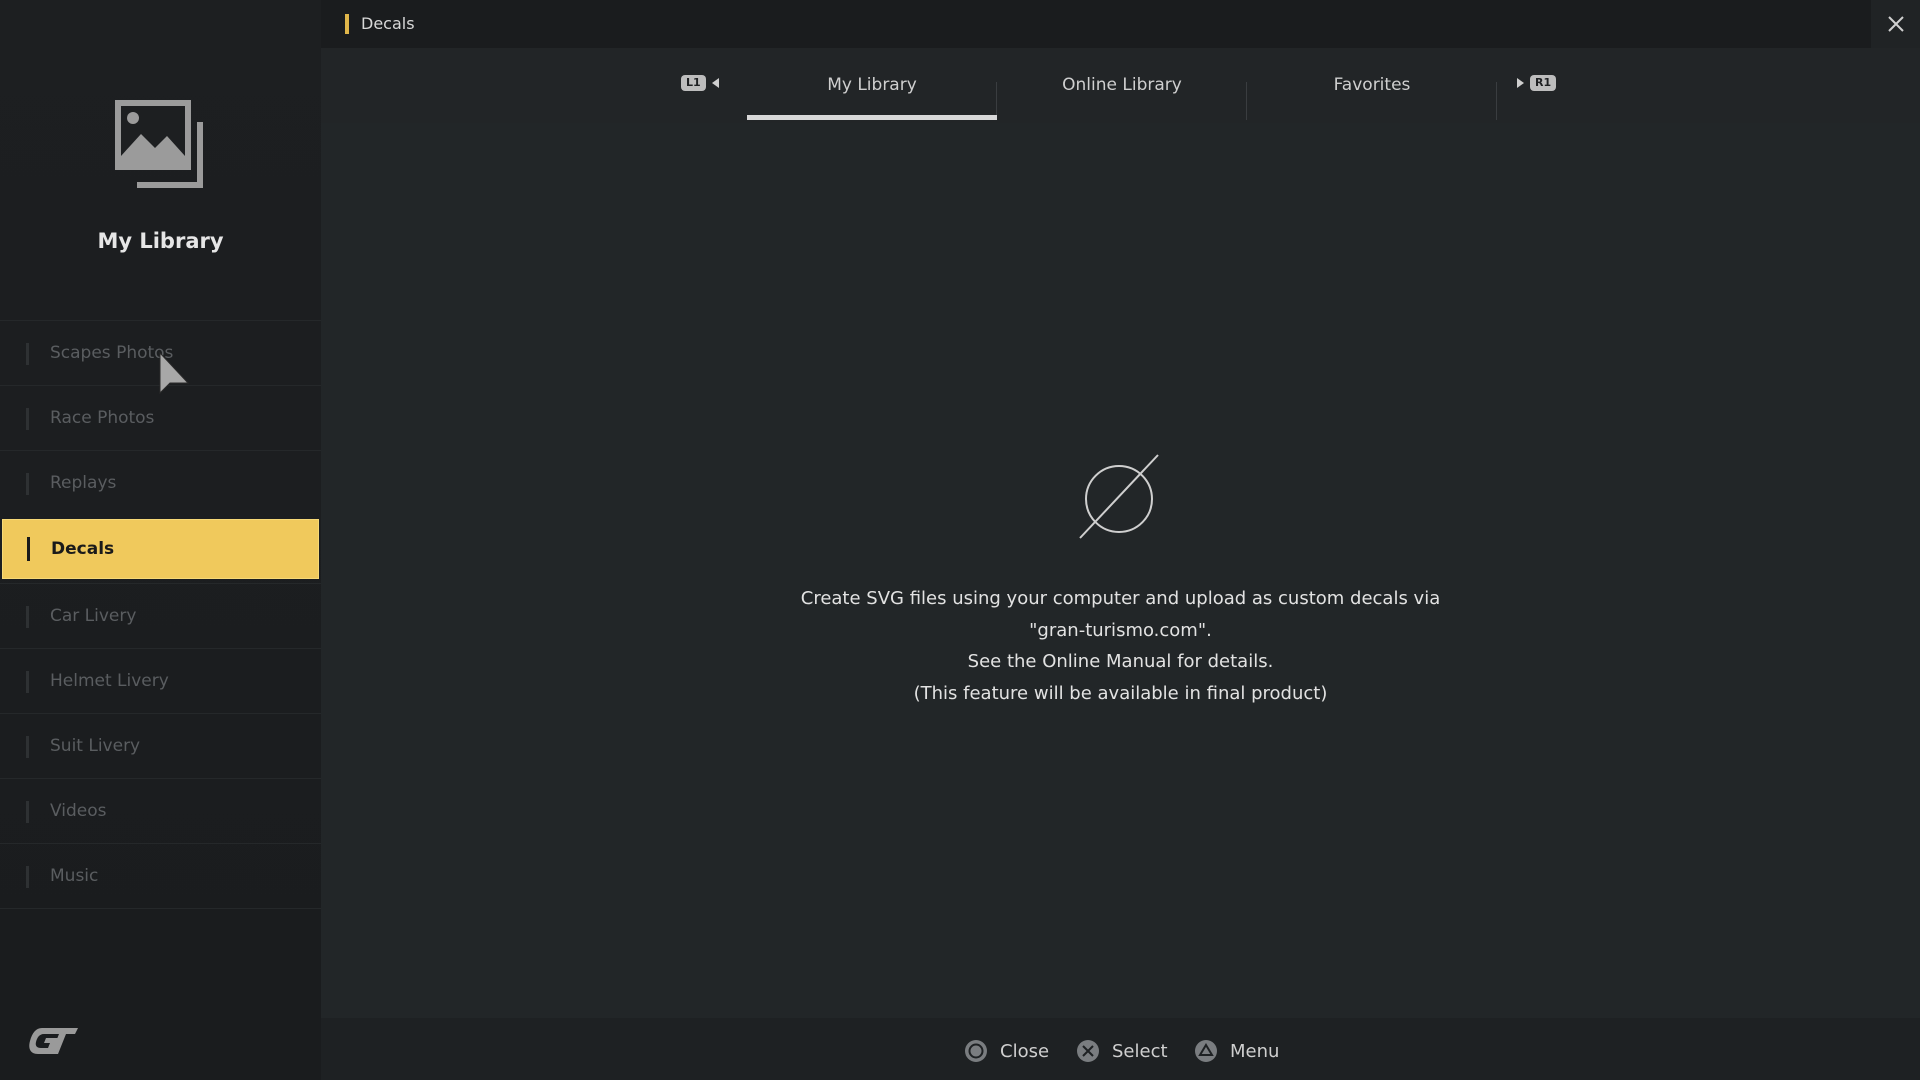  Describe the element at coordinates (93, 616) in the screenshot. I see `sidebar-item-label: Car Livery` at that location.